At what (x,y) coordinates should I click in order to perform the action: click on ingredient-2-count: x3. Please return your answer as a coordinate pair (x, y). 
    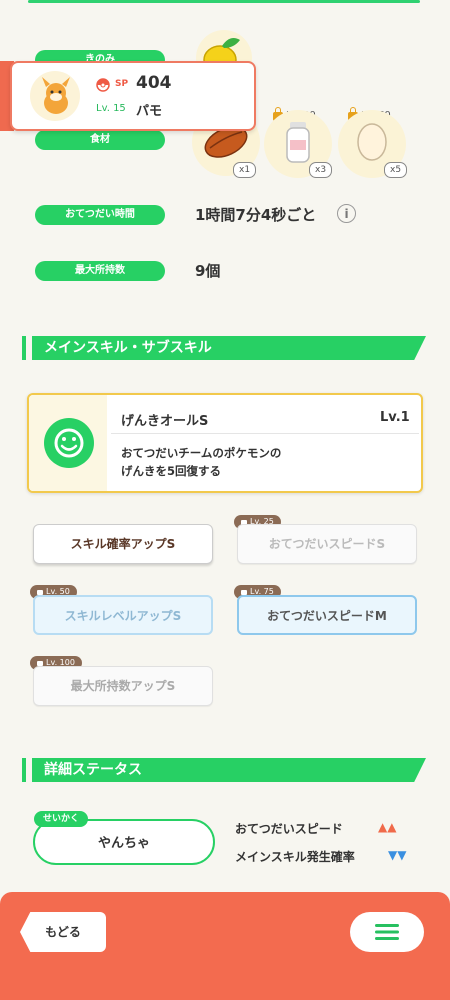
    Looking at the image, I should click on (321, 170).